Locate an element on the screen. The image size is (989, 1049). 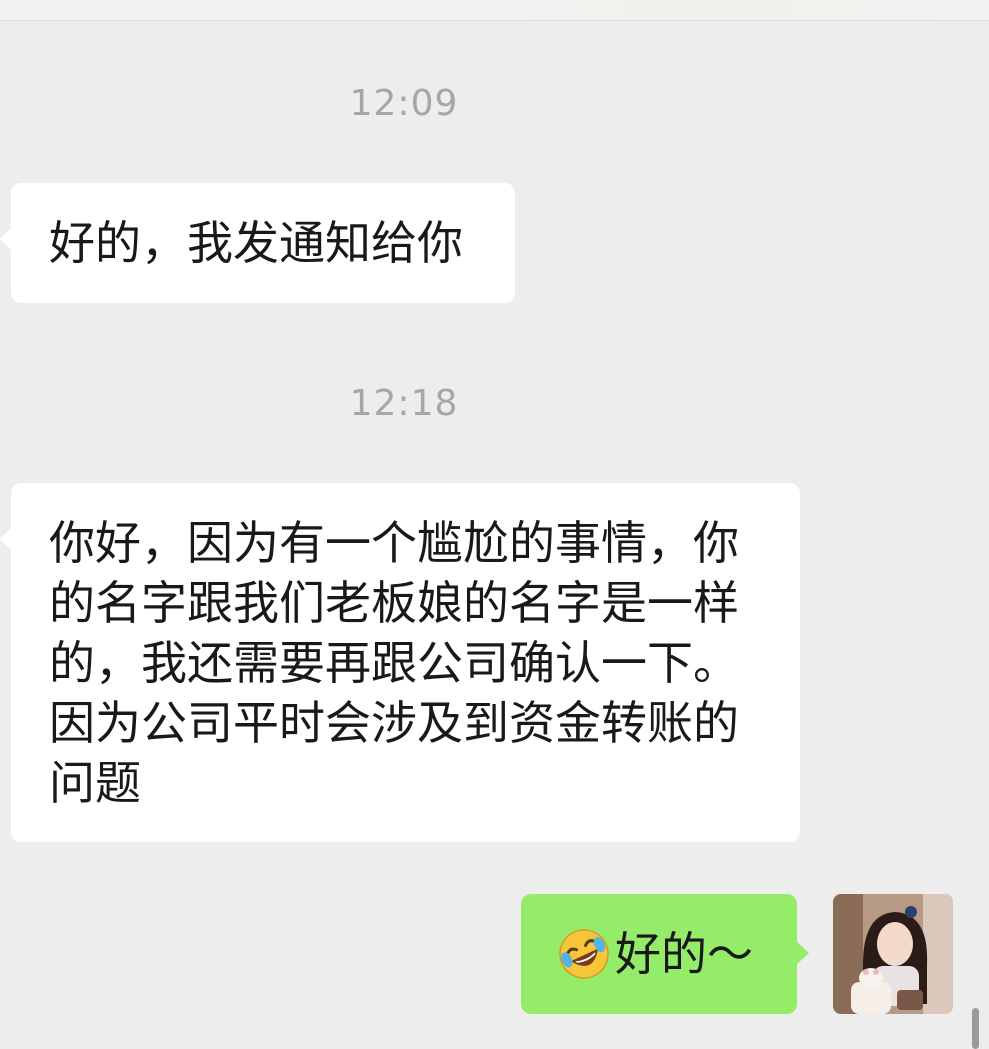
scrollbar is located at coordinates (975, 1028).